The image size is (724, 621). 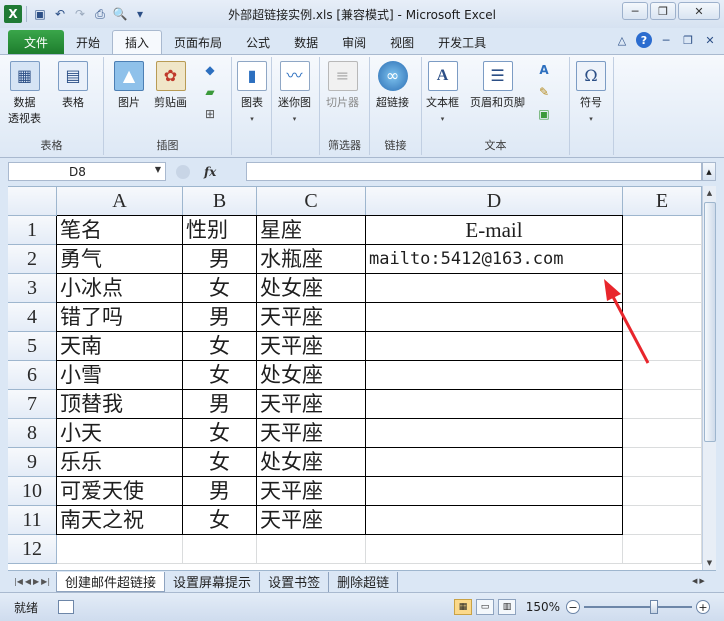 I want to click on scroll-right-icon: ▶, so click(x=701, y=581).